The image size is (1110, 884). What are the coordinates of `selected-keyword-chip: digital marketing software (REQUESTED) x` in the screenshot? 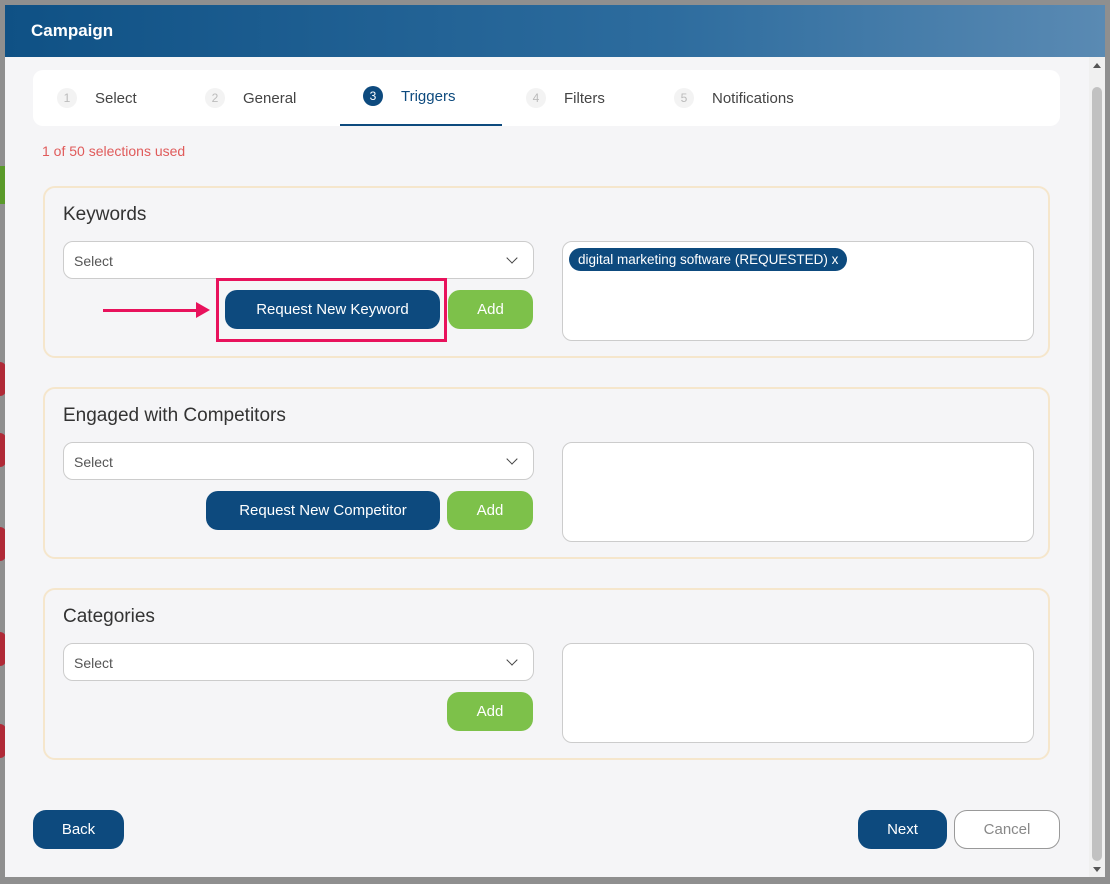 It's located at (708, 259).